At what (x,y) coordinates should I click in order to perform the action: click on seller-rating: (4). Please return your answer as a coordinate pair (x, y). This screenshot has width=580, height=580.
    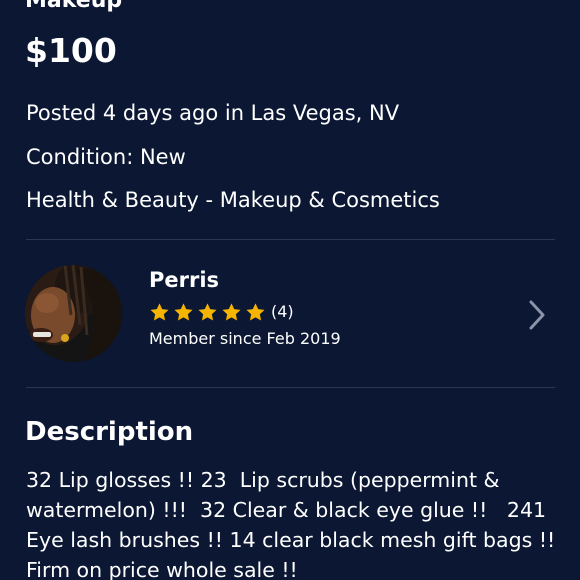
    Looking at the image, I should click on (221, 312).